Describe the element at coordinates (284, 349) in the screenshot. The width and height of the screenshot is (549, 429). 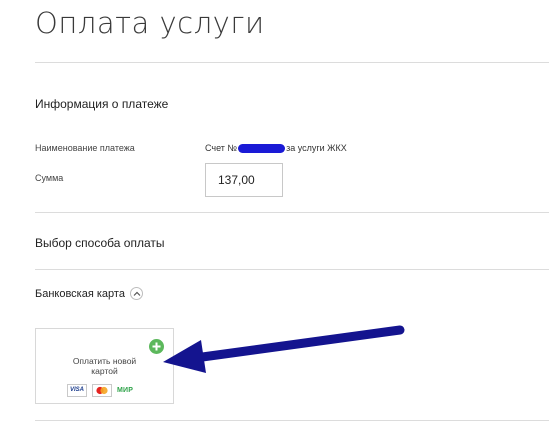
I see `annotation-arrow` at that location.